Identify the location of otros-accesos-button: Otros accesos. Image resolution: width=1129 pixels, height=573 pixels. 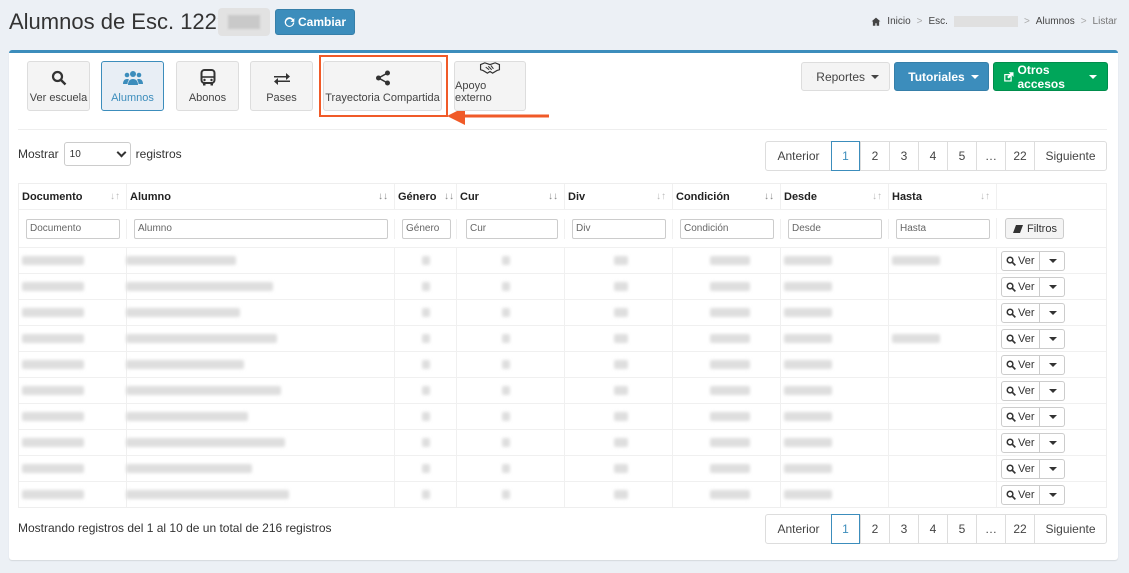
(1050, 76).